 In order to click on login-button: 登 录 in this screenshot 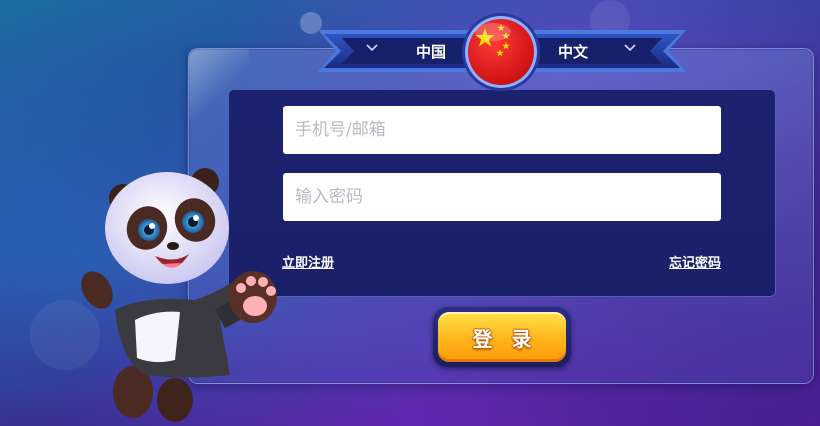, I will do `click(502, 337)`.